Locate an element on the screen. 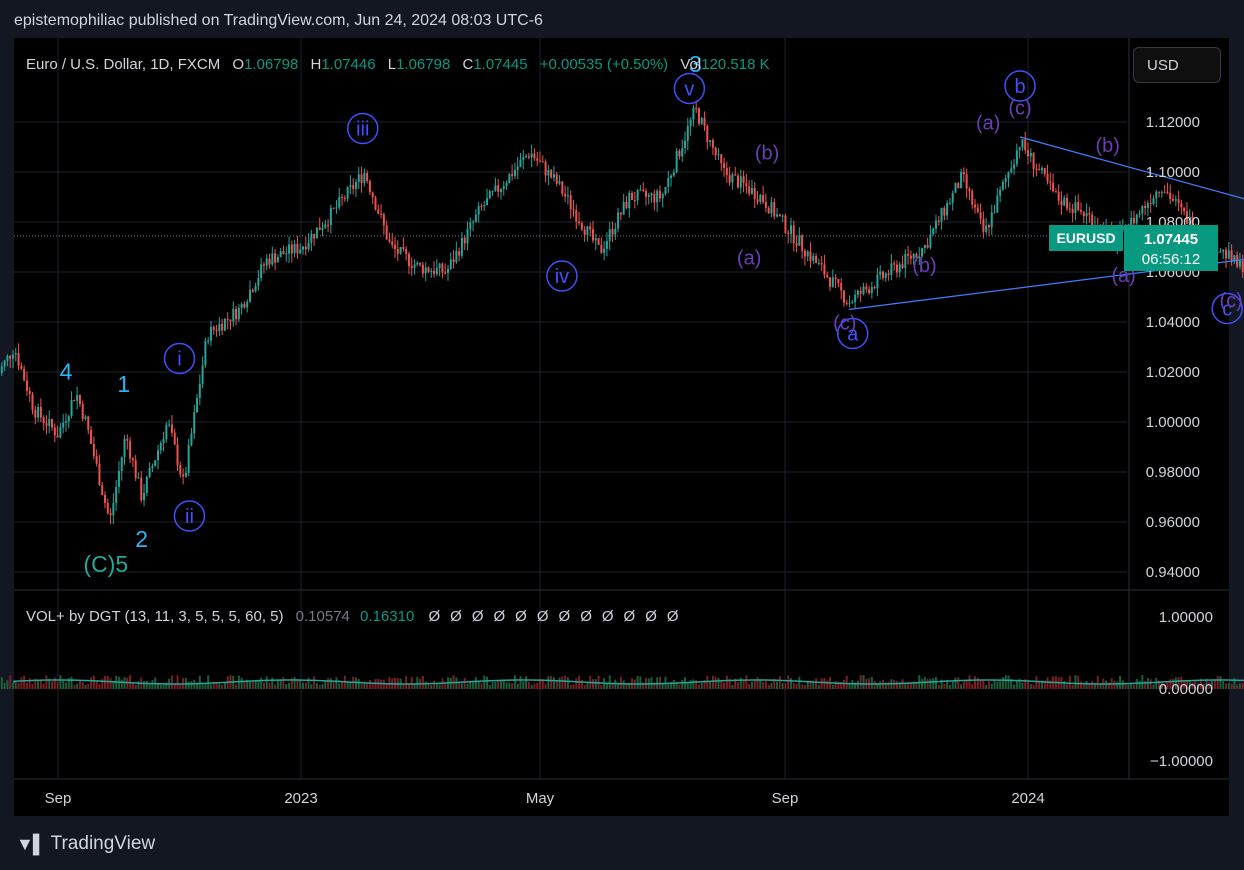 This screenshot has width=1244, height=870. wave-label: iv is located at coordinates (562, 277).